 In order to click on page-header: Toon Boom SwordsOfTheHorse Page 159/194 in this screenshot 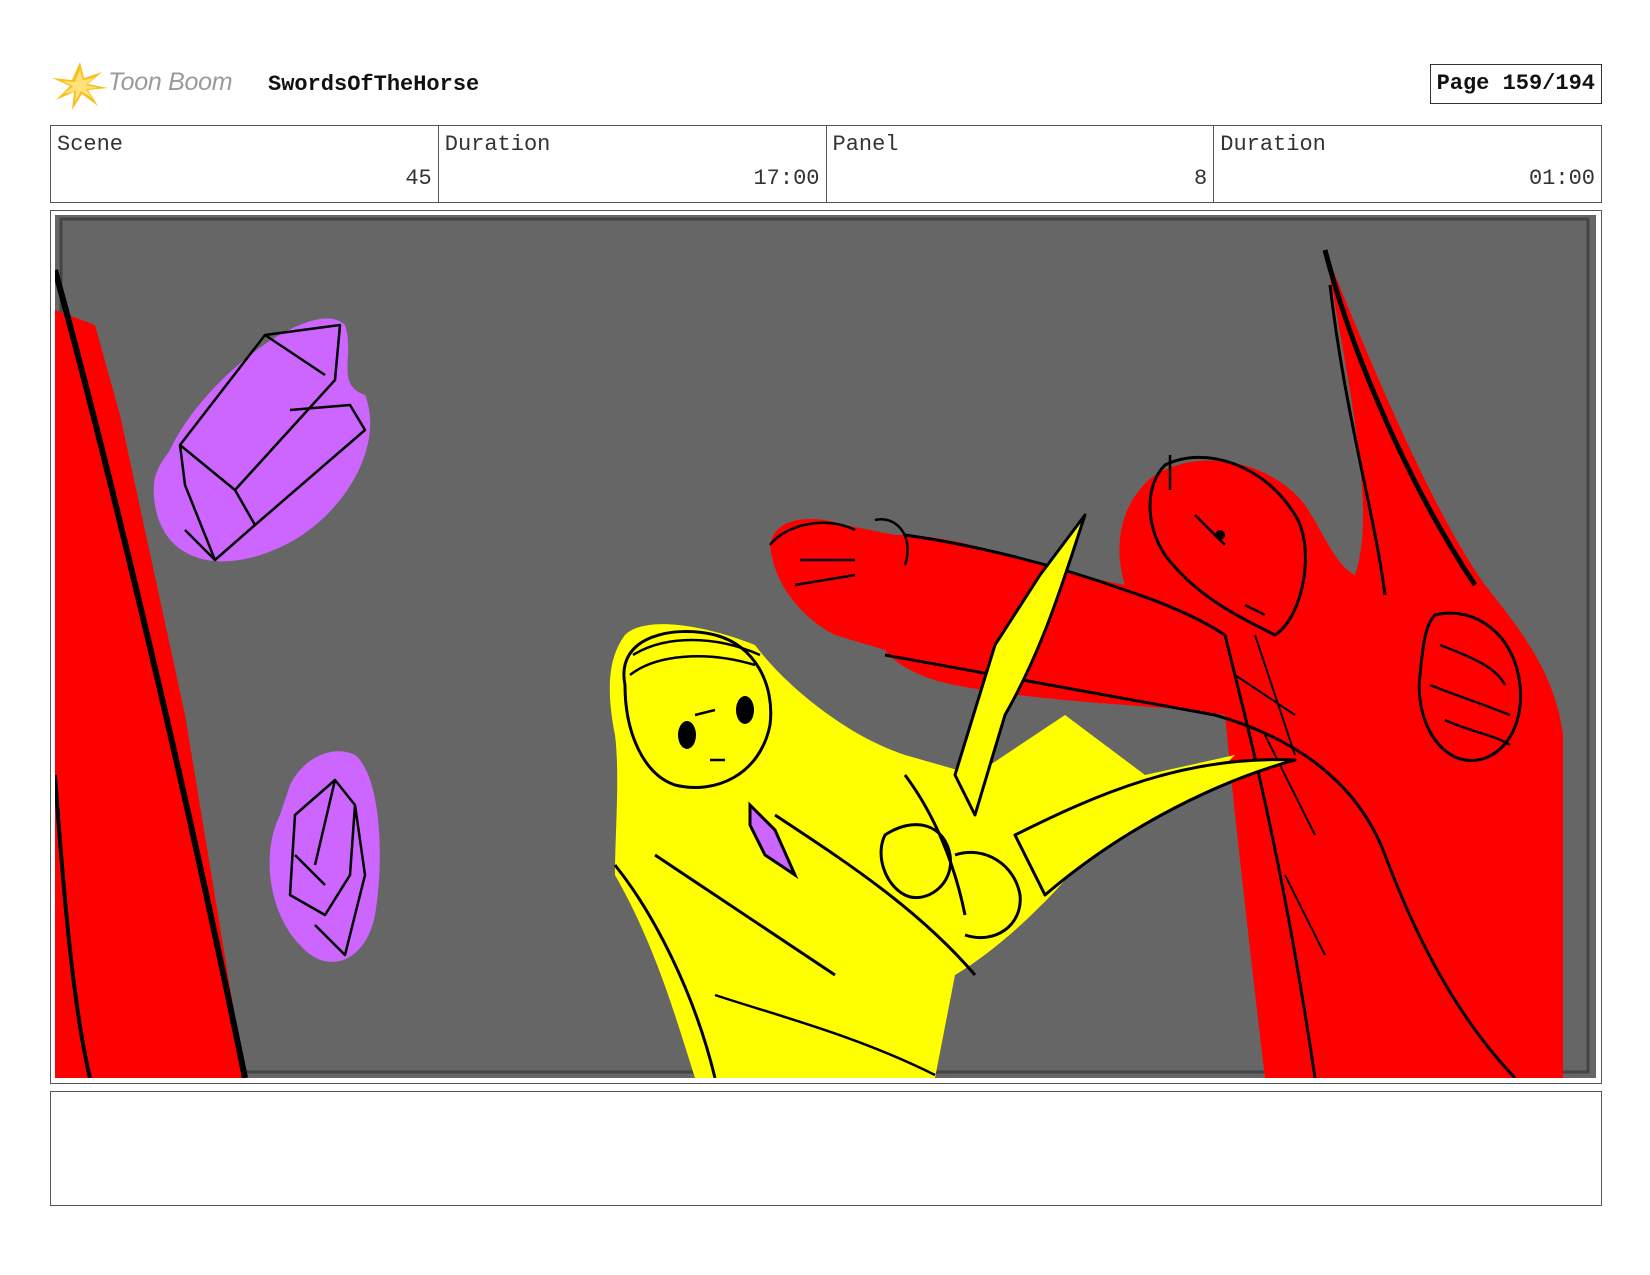, I will do `click(826, 85)`.